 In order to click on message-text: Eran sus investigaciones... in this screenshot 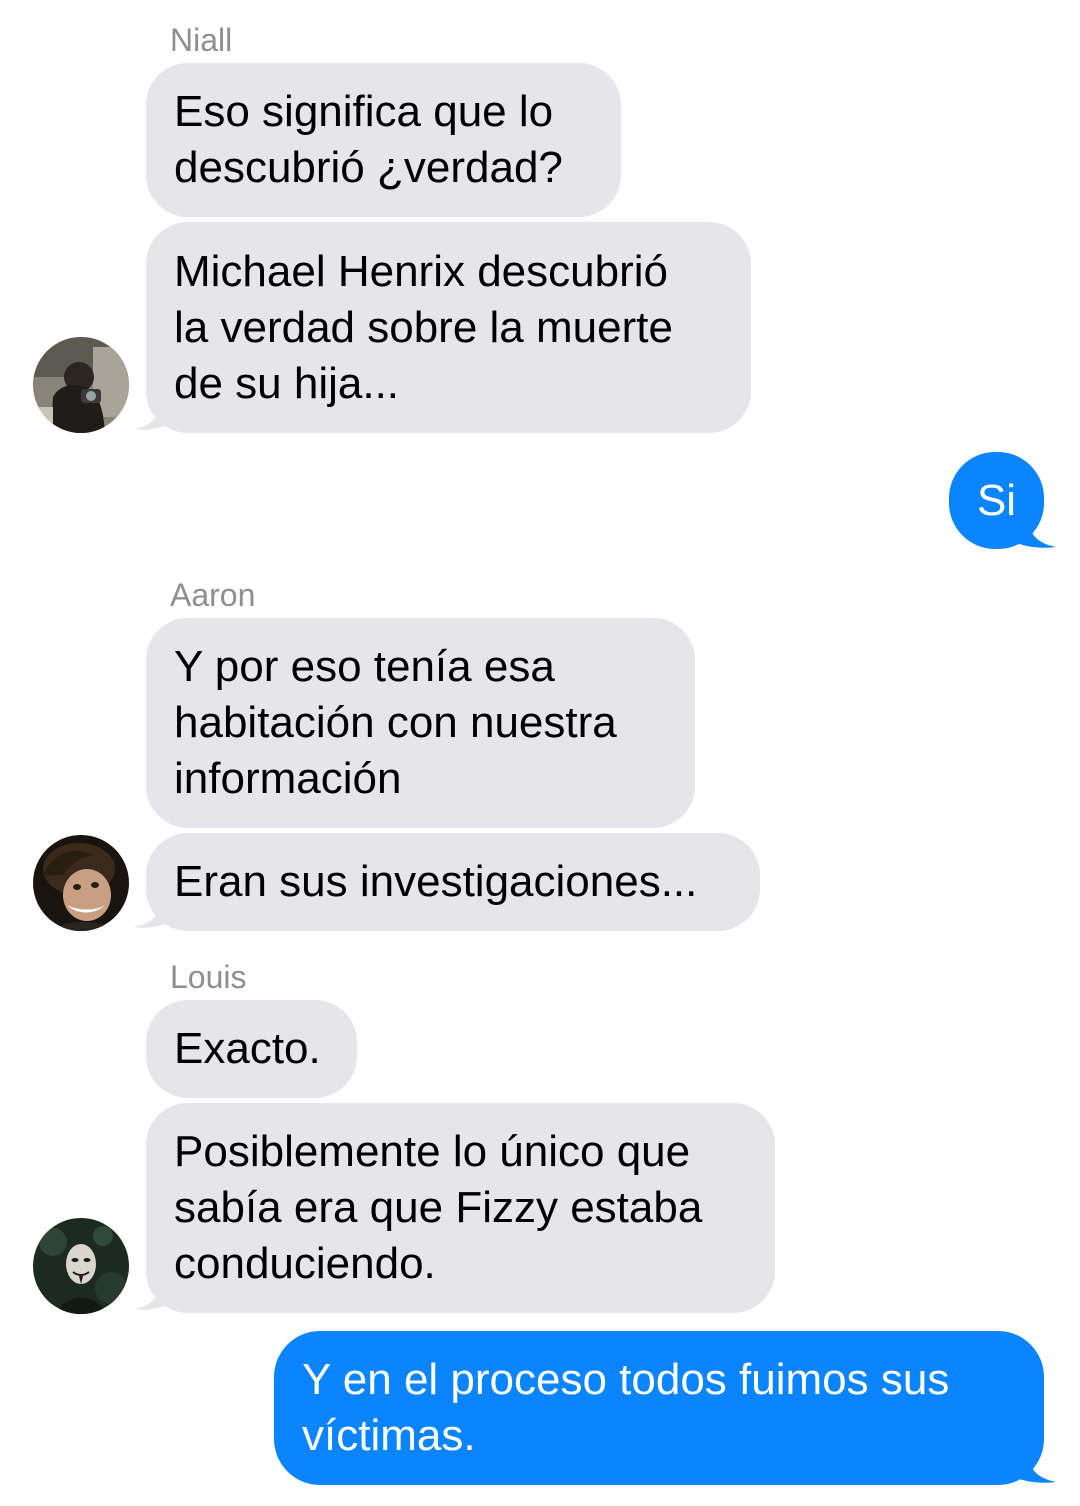, I will do `click(436, 881)`.